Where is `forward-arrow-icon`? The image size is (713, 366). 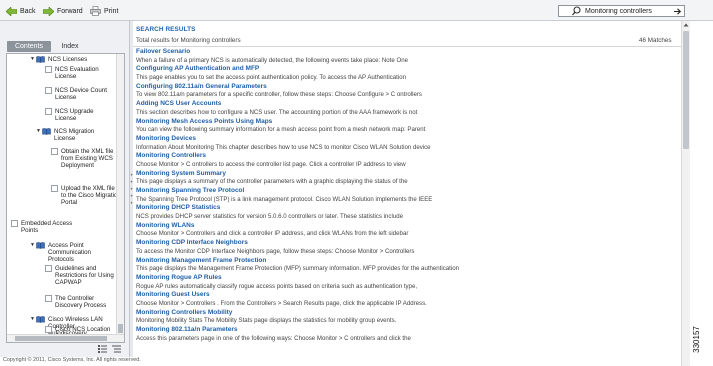 forward-arrow-icon is located at coordinates (48, 11).